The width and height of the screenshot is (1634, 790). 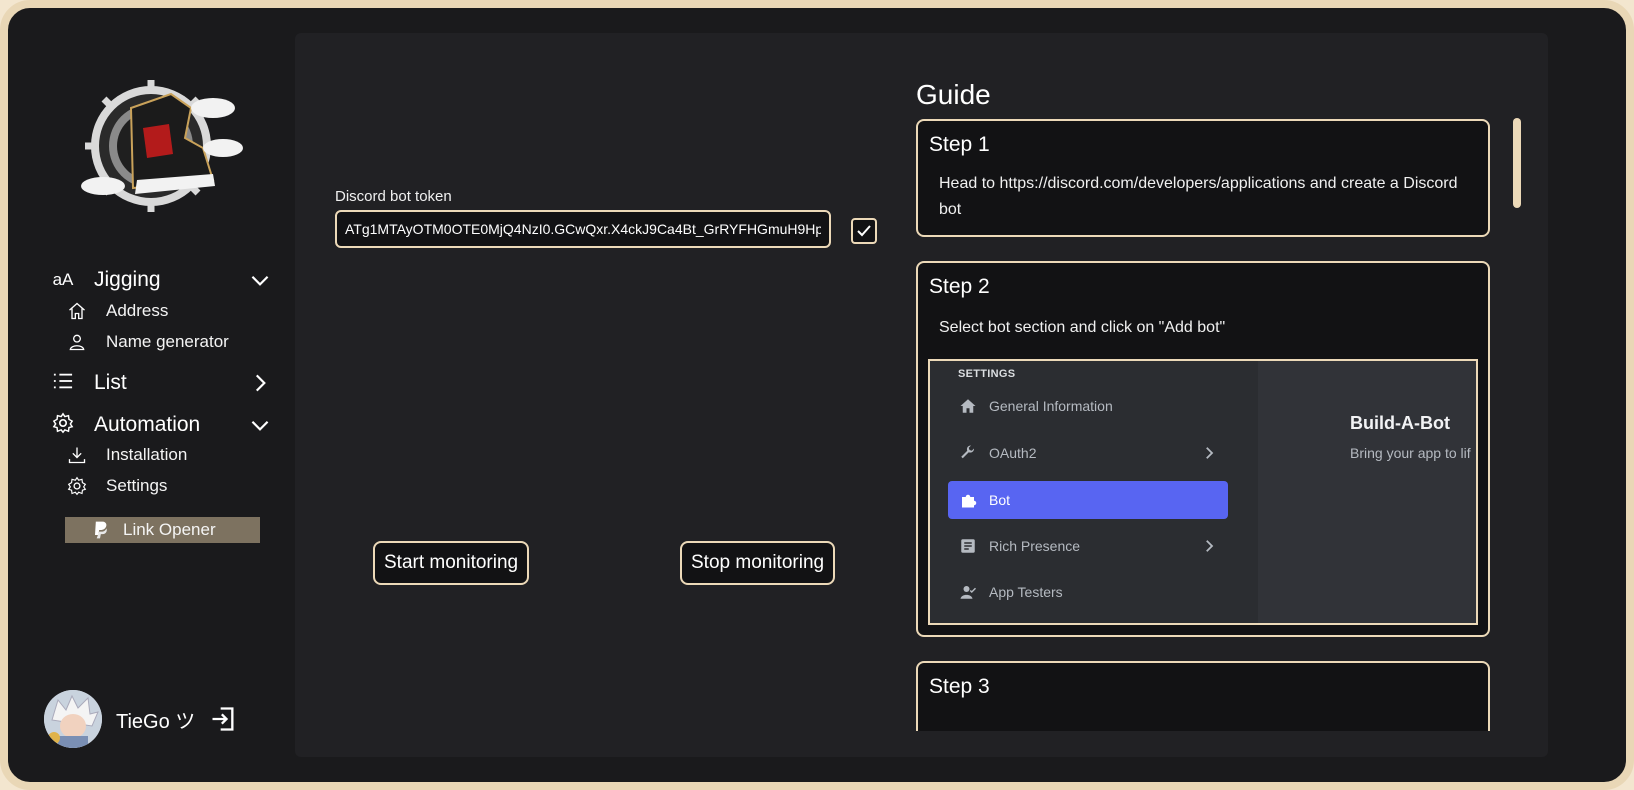 I want to click on sidebar-item-address: Address, so click(x=166, y=311).